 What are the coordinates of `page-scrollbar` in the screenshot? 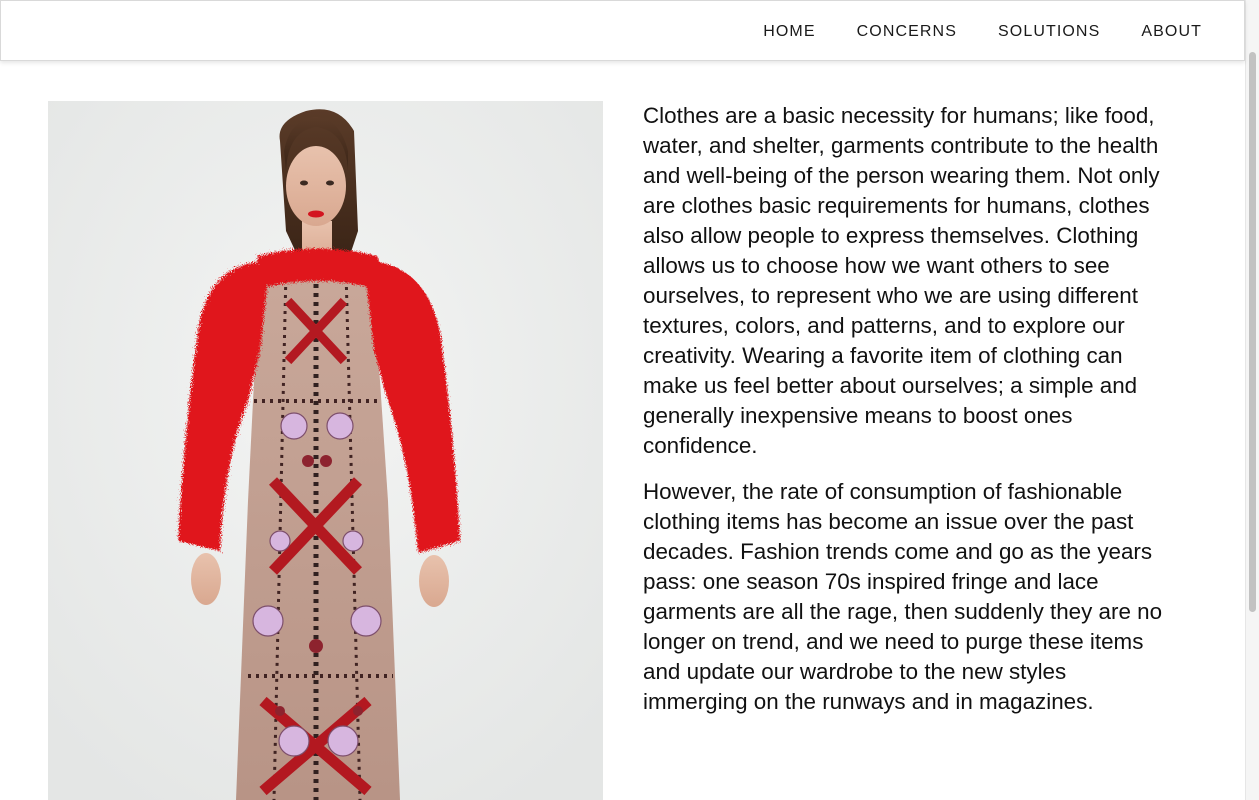 It's located at (1252, 400).